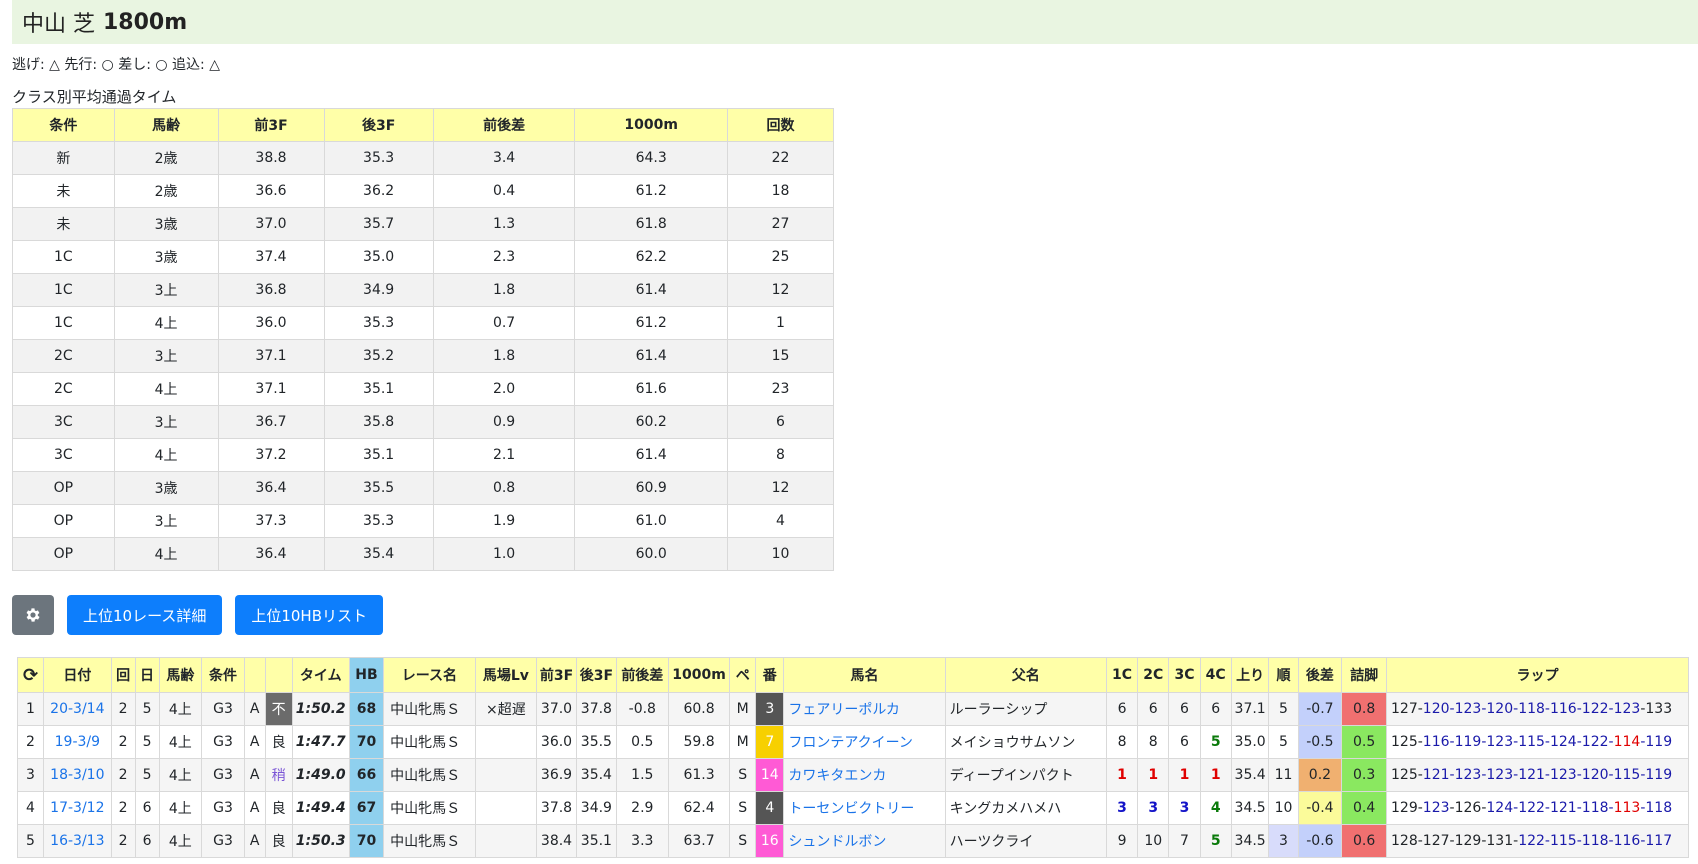 The height and width of the screenshot is (864, 1698). I want to click on race-table-header: 回, so click(123, 675).